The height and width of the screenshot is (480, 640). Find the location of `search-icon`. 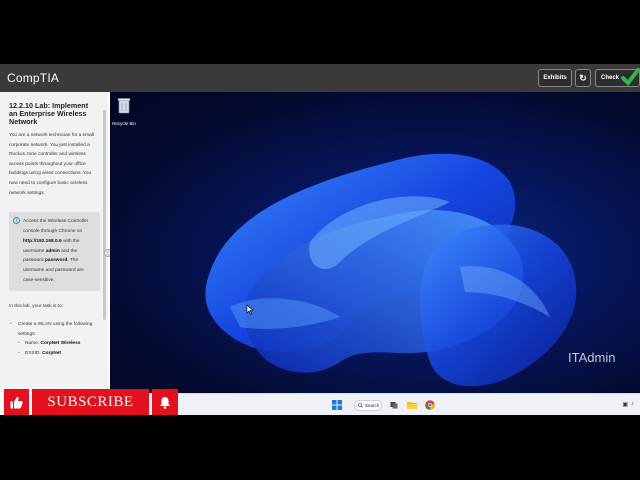

search-icon is located at coordinates (360, 405).